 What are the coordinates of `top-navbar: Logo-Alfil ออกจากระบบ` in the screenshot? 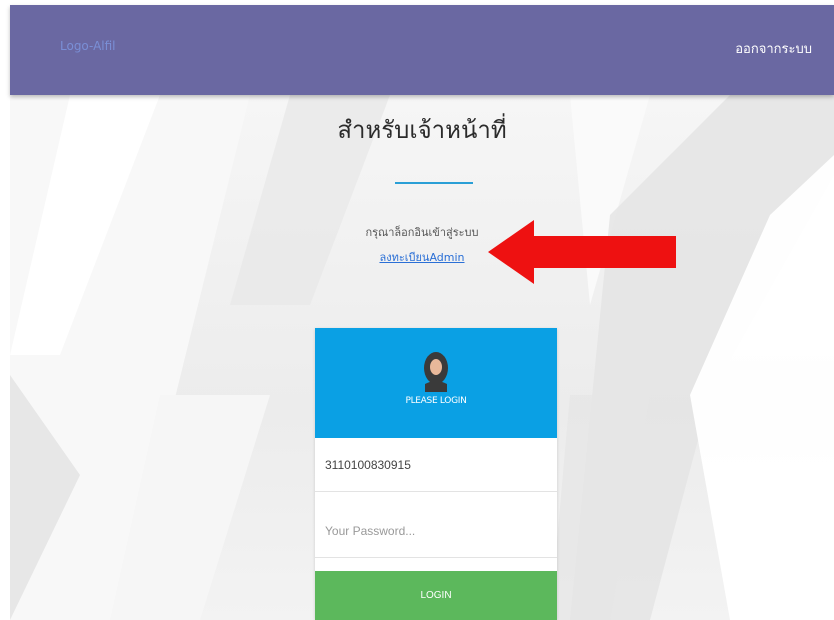 It's located at (422, 50).